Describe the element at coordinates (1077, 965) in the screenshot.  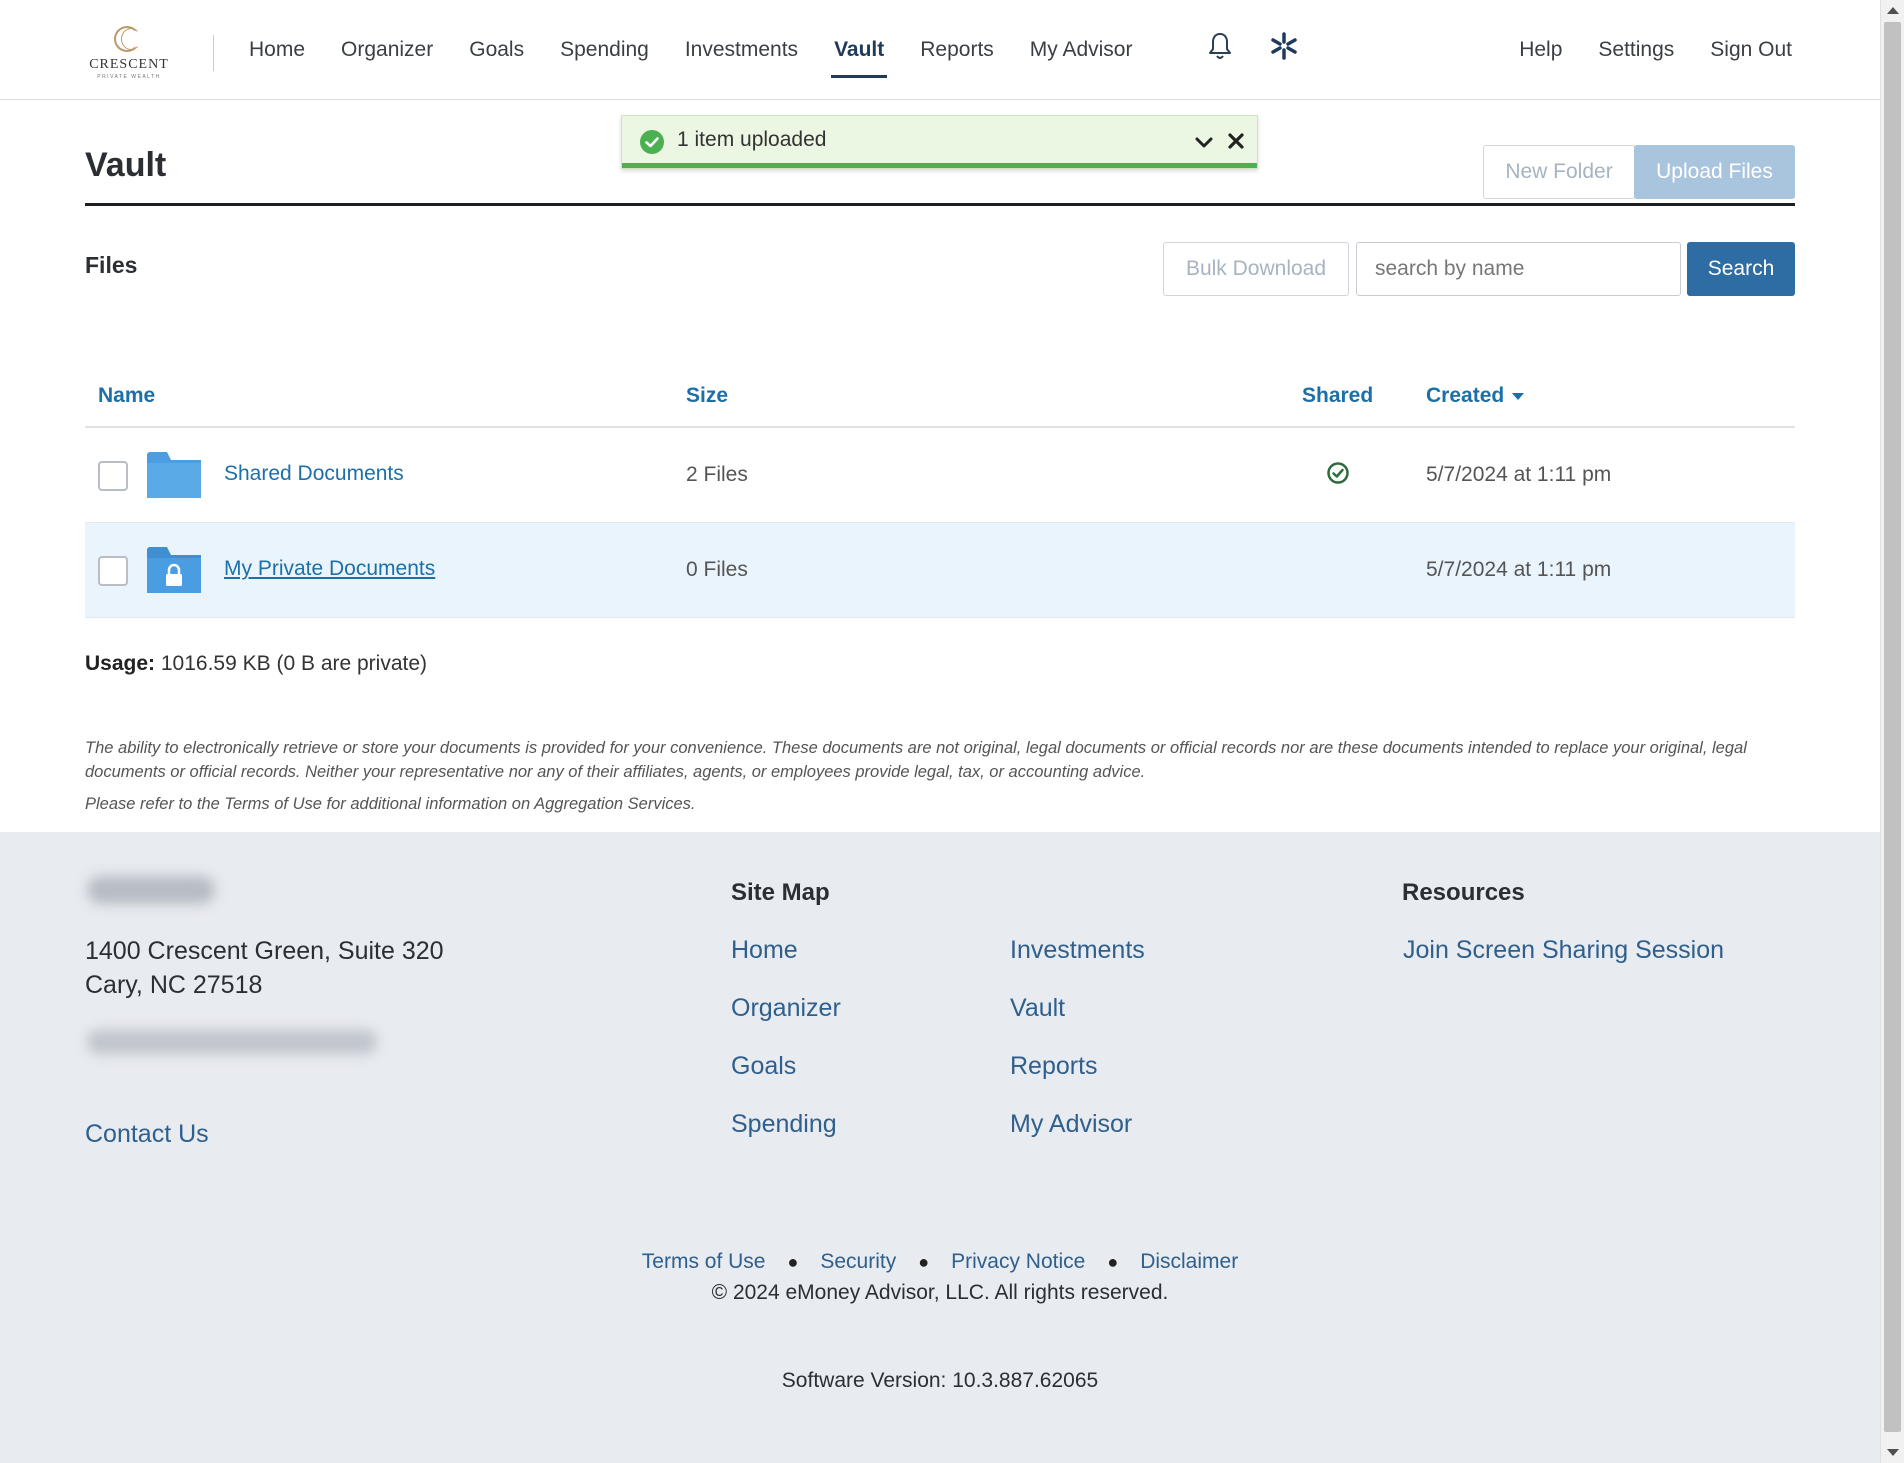
I see `footer-link-investments: Investments` at that location.